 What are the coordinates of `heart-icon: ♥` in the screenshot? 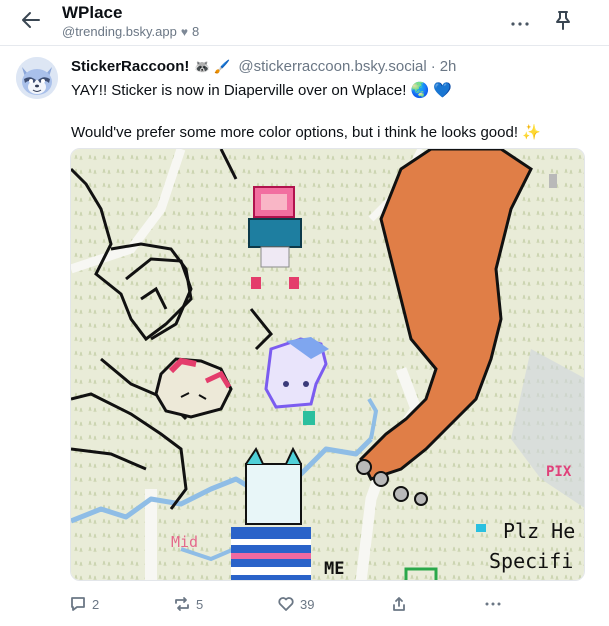 It's located at (184, 31).